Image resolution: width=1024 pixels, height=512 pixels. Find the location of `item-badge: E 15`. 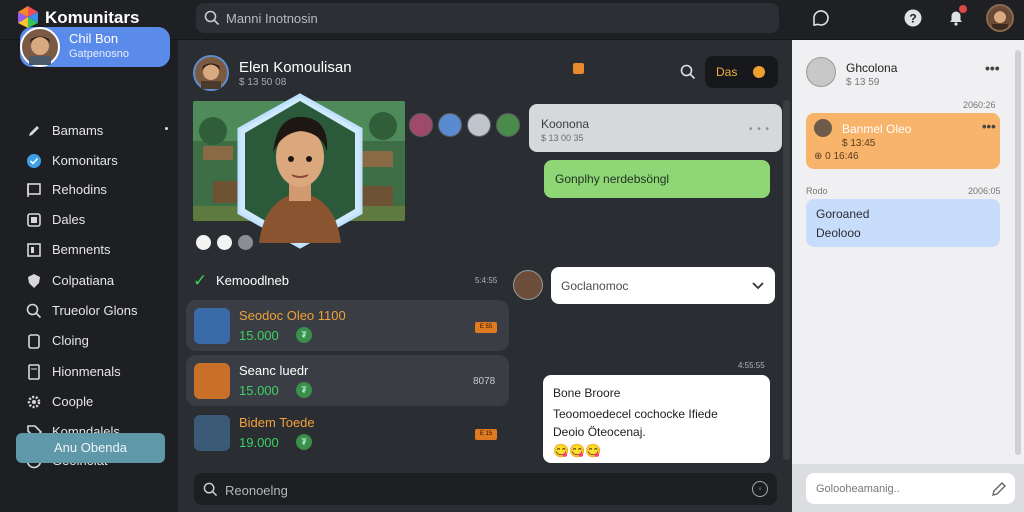

item-badge: E 15 is located at coordinates (486, 434).